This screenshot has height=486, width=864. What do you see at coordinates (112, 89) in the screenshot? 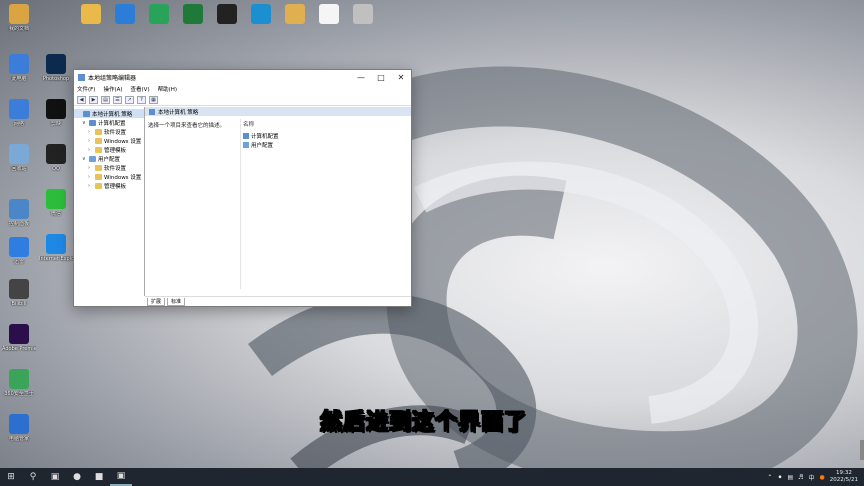
I see `menu-action: 操作(A)` at bounding box center [112, 89].